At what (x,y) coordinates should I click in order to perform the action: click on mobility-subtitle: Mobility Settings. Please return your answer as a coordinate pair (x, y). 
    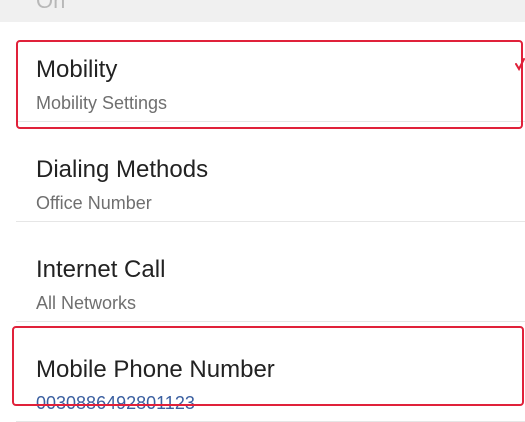
    Looking at the image, I should click on (102, 103).